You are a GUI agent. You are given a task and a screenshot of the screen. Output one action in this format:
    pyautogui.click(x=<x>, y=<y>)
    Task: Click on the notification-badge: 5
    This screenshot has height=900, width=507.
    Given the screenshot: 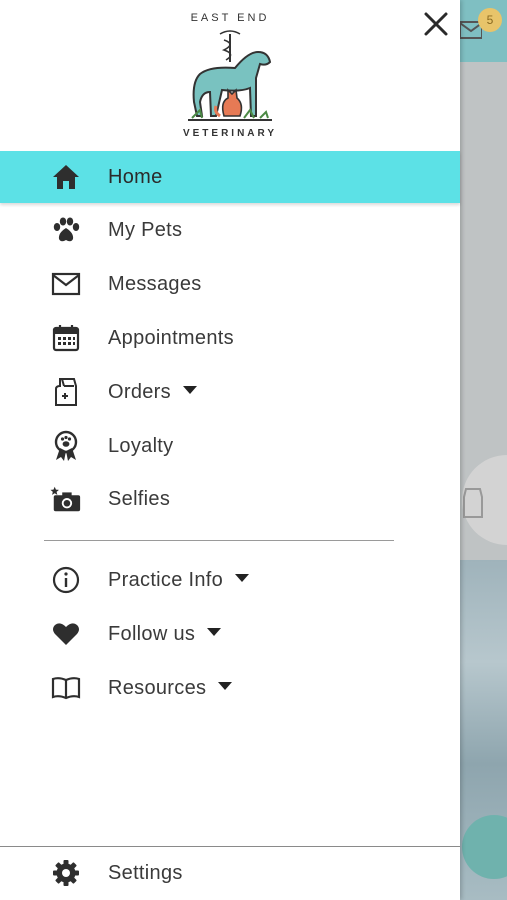 What is the action you would take?
    pyautogui.click(x=490, y=20)
    